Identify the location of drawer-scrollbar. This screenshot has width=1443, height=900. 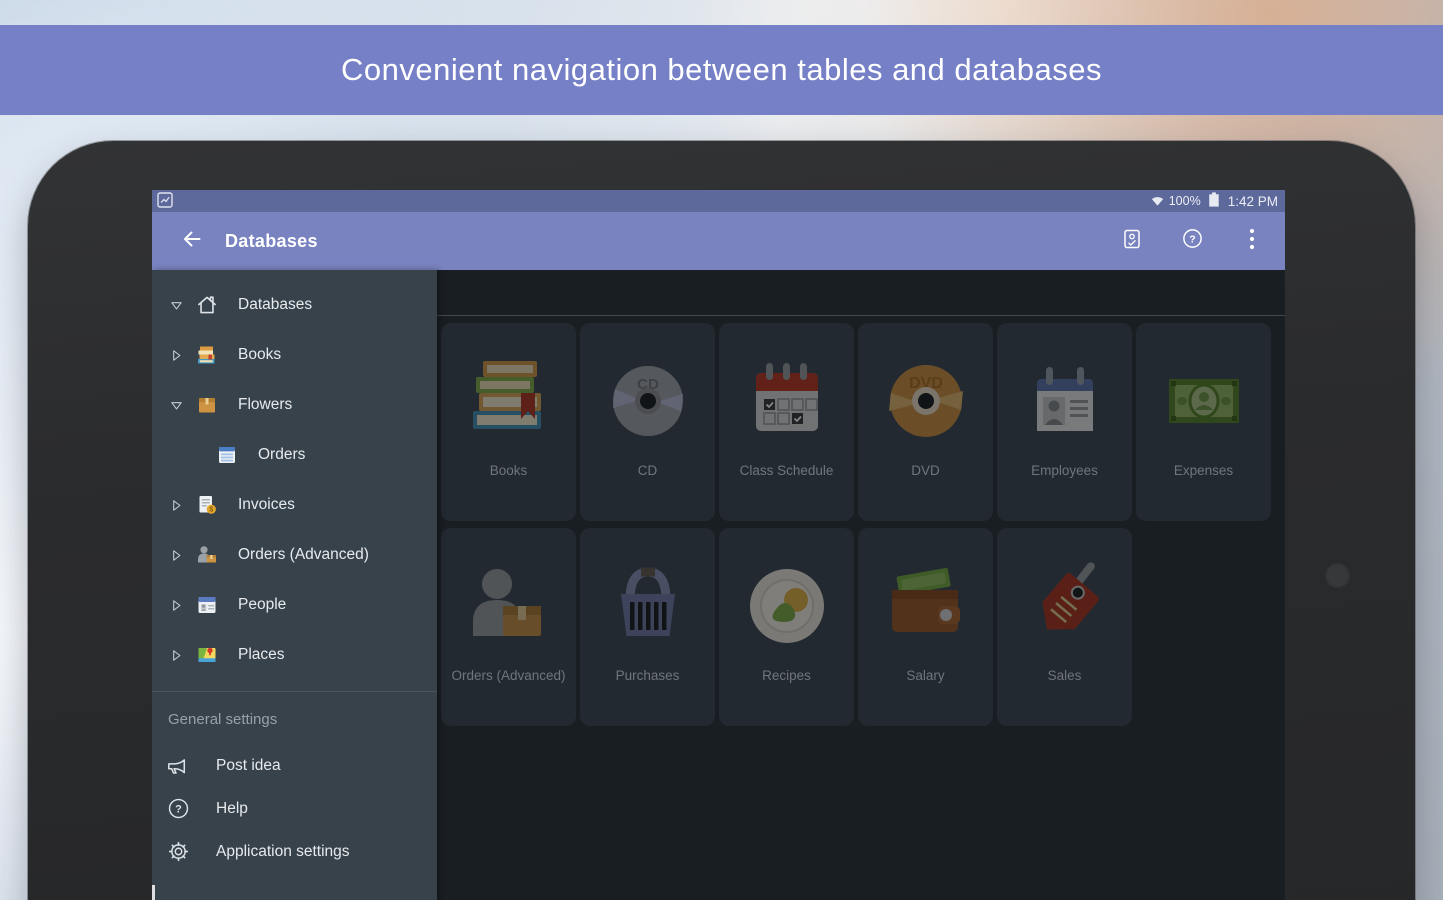
(153, 892).